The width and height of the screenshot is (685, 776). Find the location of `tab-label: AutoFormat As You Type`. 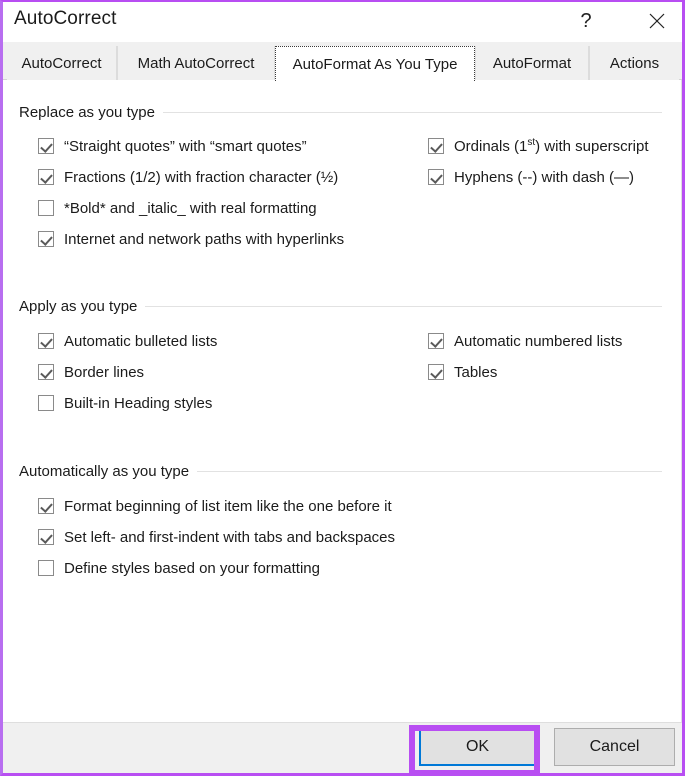

tab-label: AutoFormat As You Type is located at coordinates (375, 64).